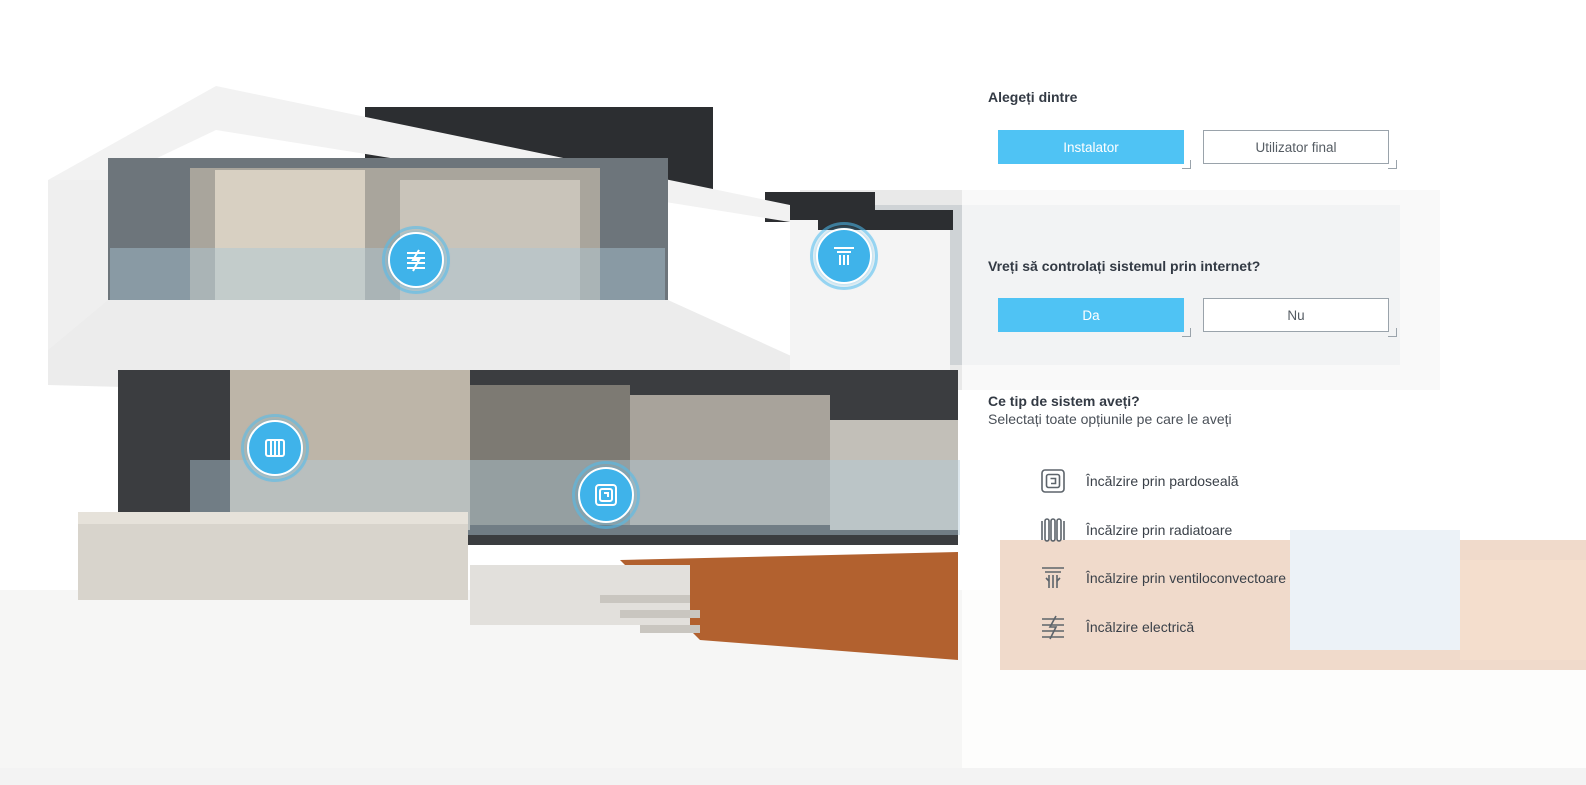  I want to click on option-label: Încălzire prin radiatoare, so click(1159, 530).